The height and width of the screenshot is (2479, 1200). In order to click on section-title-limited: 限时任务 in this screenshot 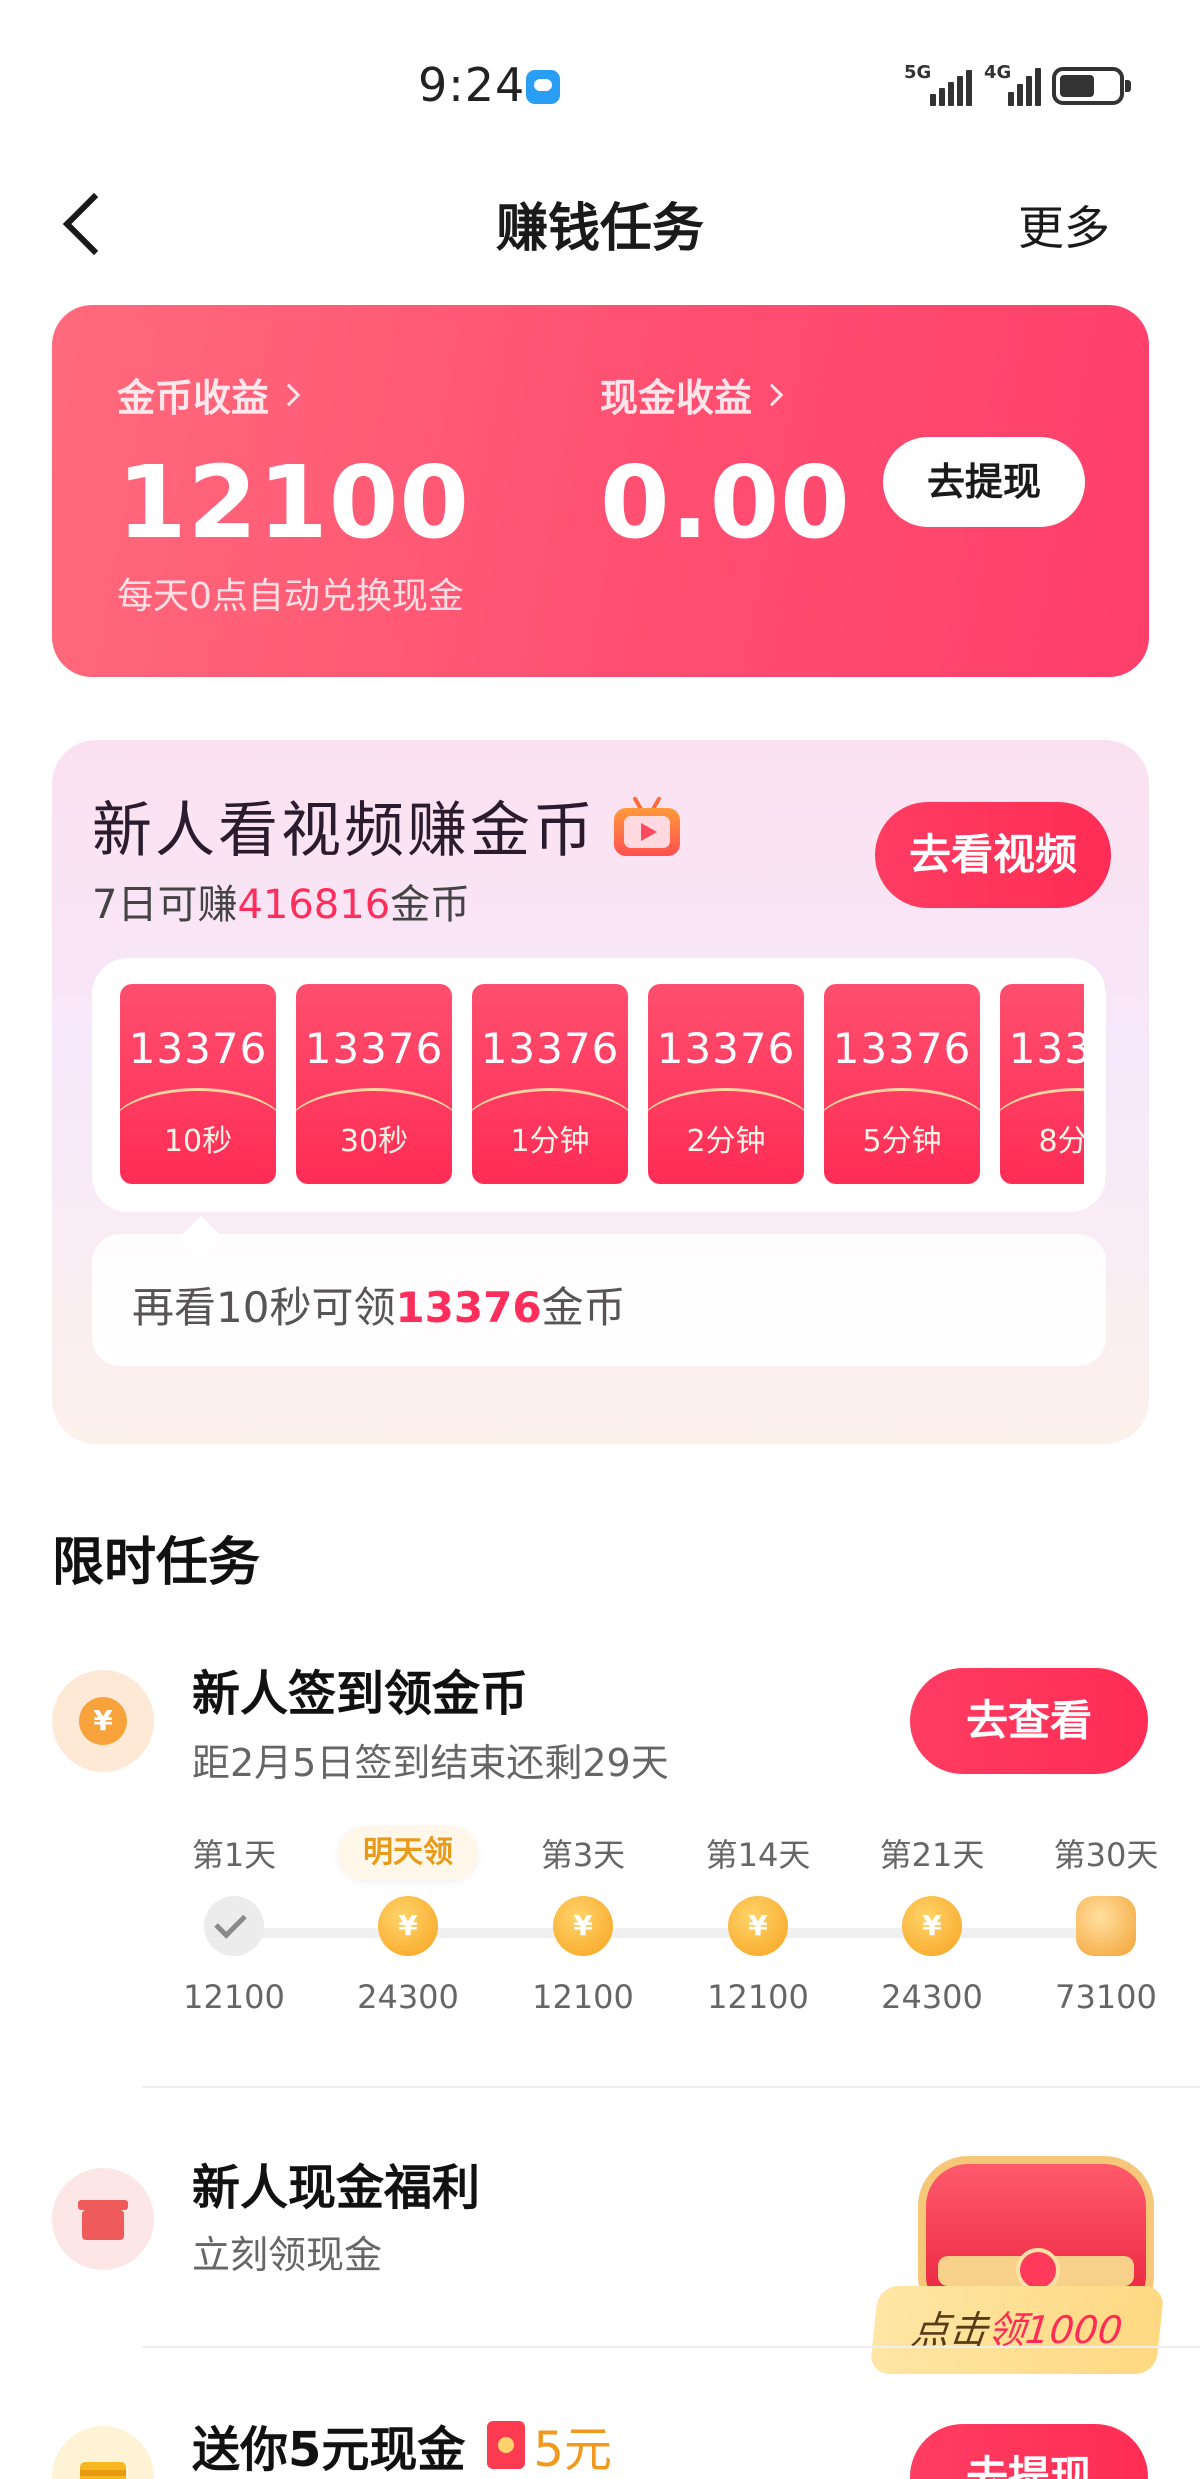, I will do `click(156, 1563)`.